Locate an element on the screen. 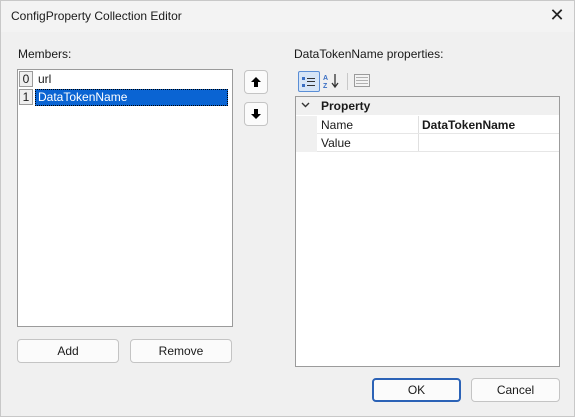  member-name: DataTokenName is located at coordinates (131, 97).